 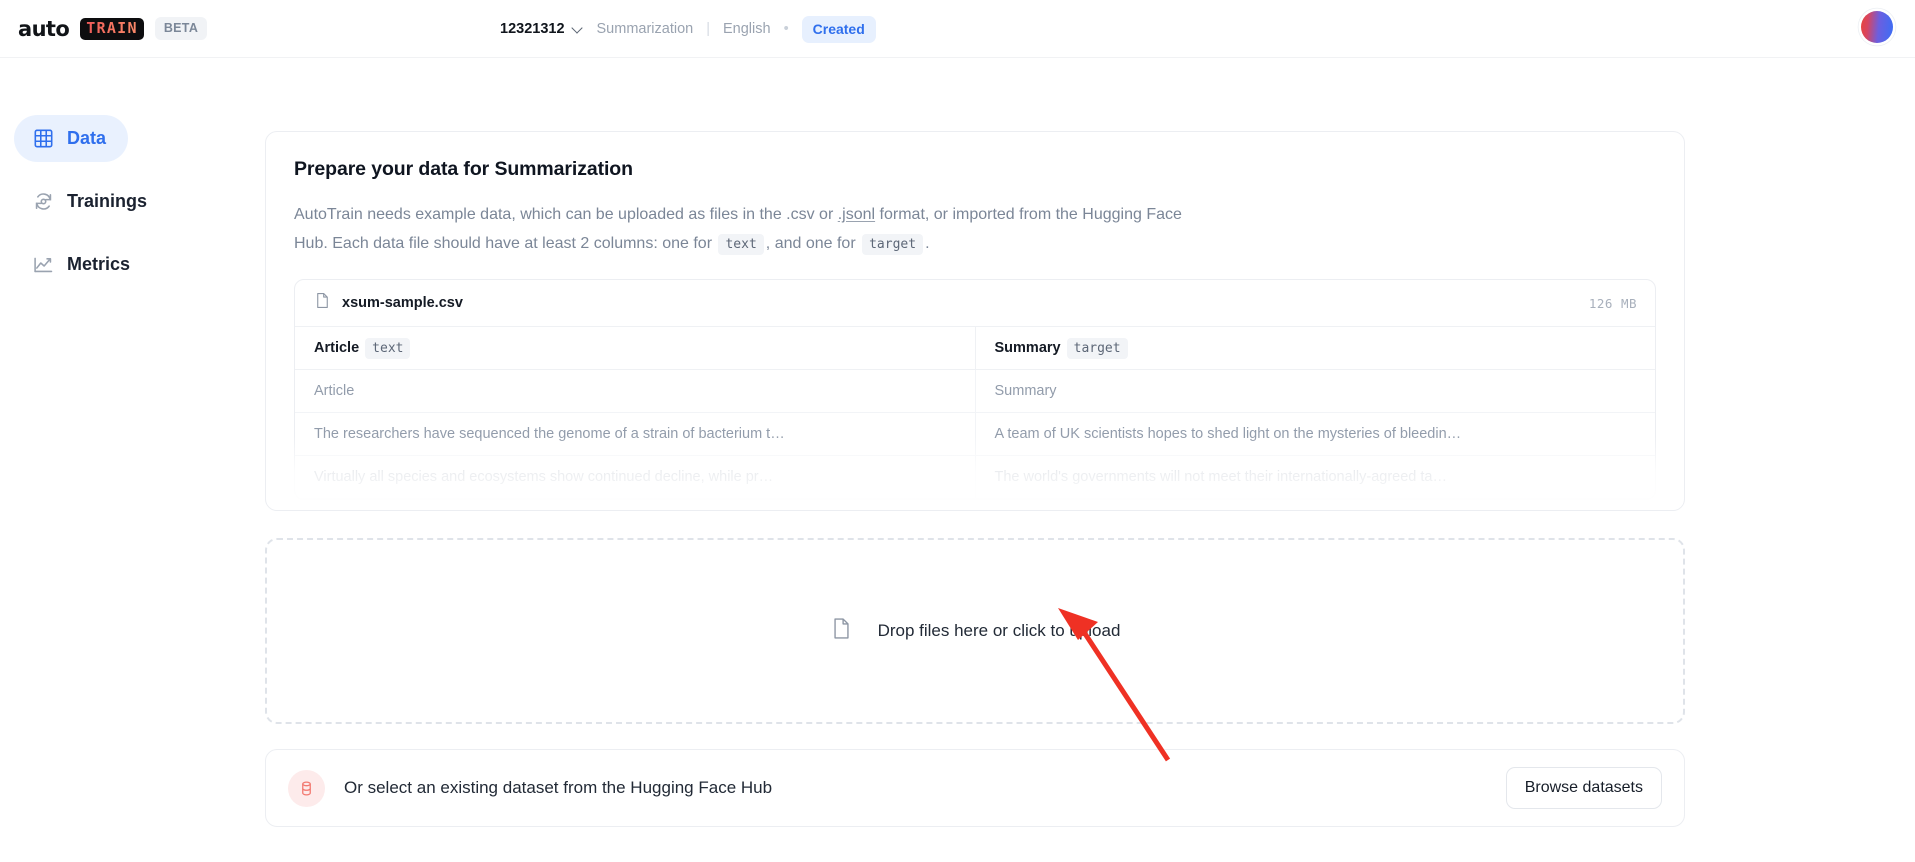 I want to click on sidebar-item-label: Metrics, so click(x=99, y=264).